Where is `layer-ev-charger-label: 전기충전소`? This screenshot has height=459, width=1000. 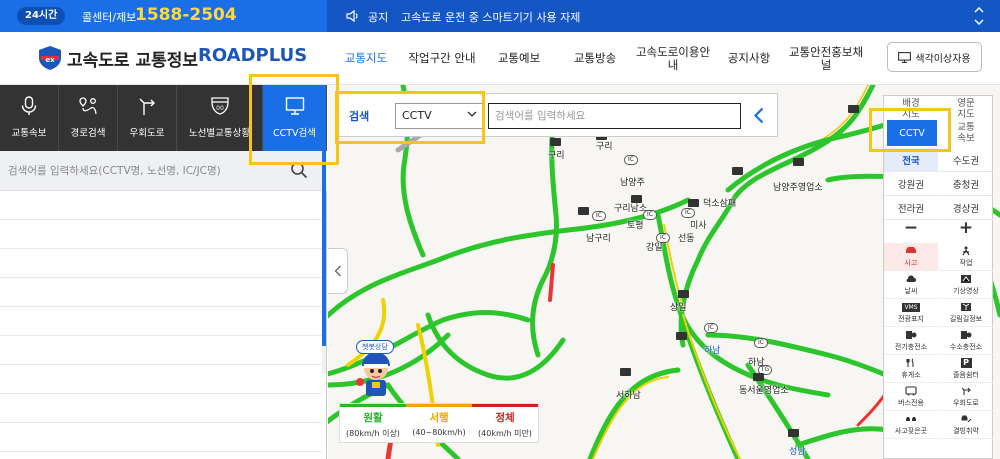
layer-ev-charger-label: 전기충전소 is located at coordinates (911, 347).